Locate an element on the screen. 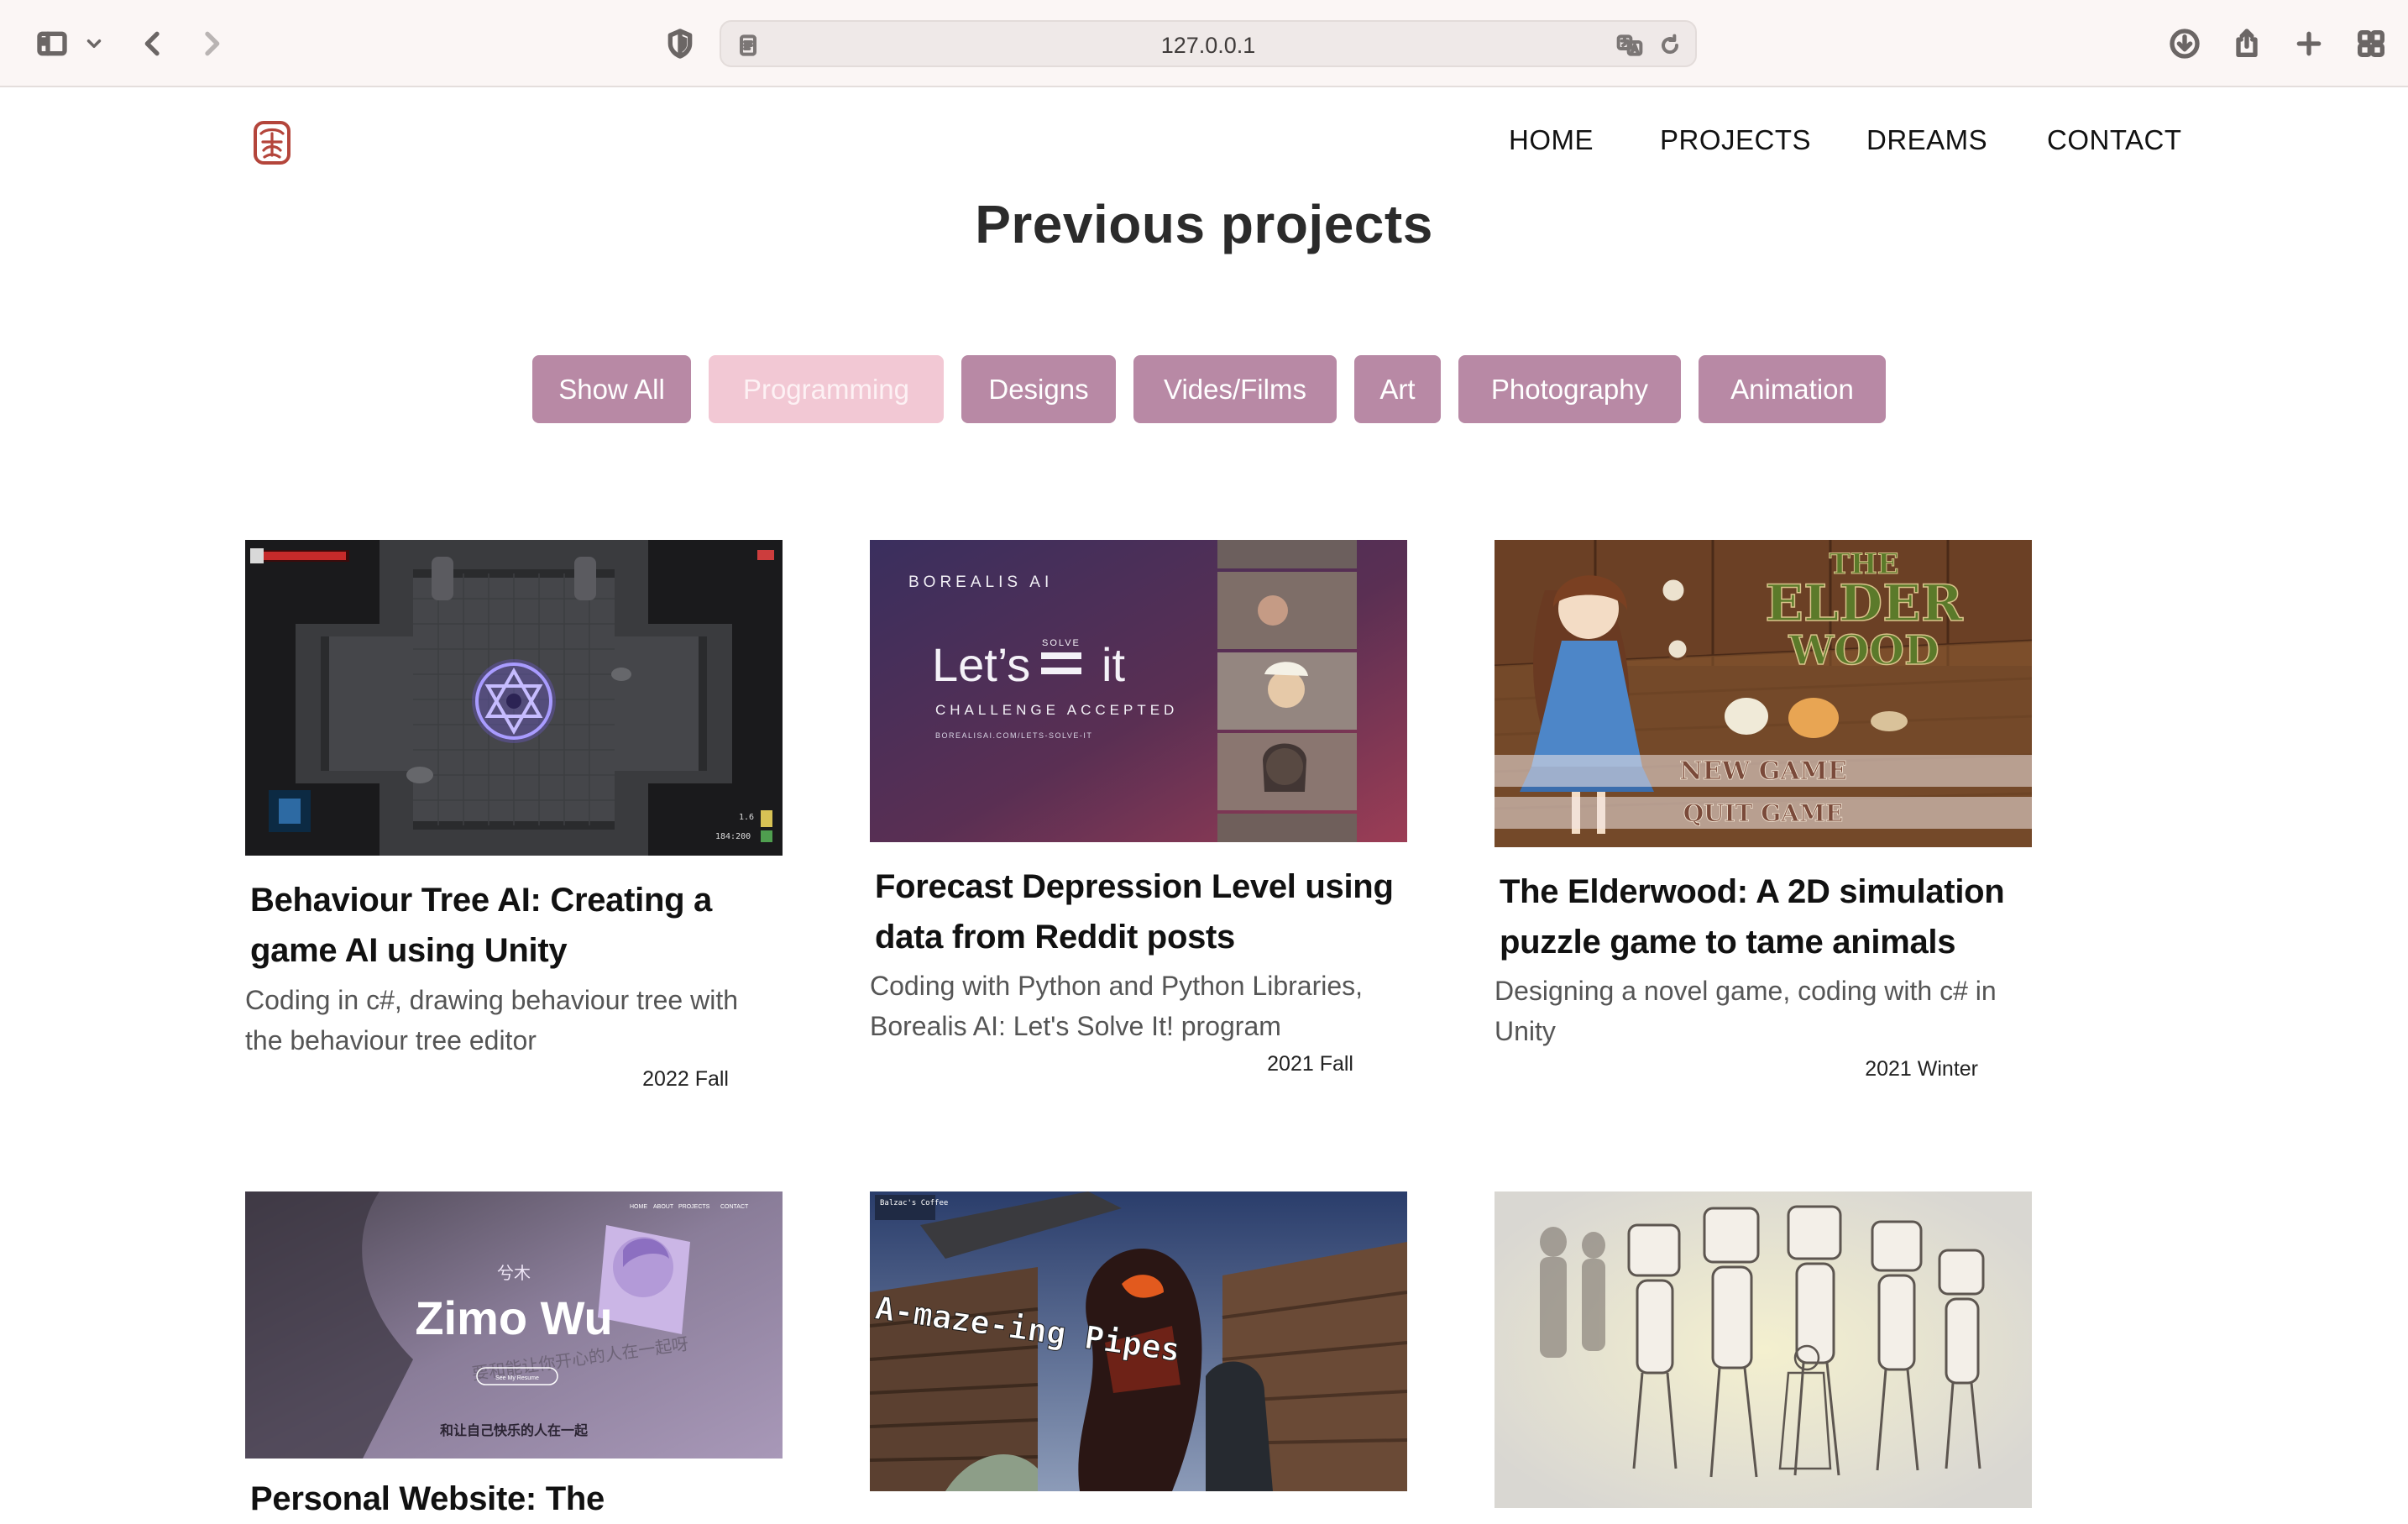  filter-show-all: Show All is located at coordinates (612, 389).